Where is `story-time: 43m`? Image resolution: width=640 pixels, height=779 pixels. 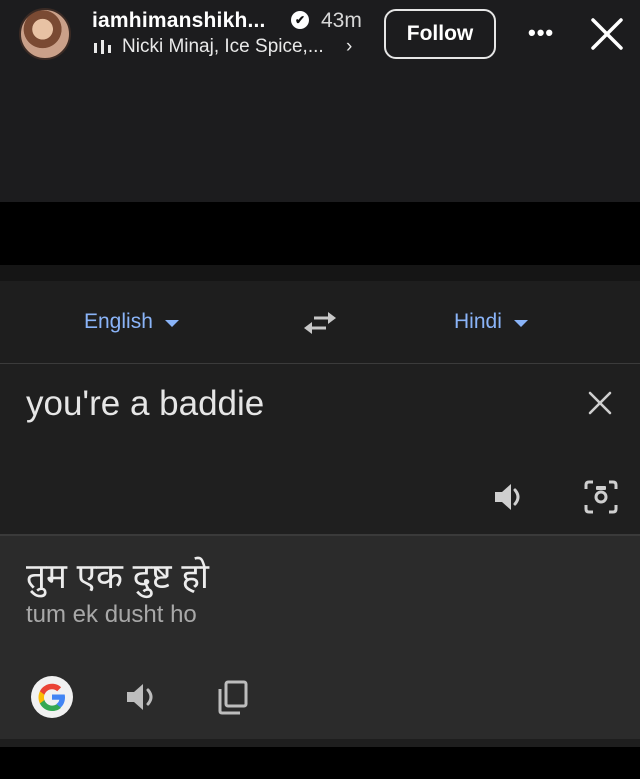
story-time: 43m is located at coordinates (341, 20).